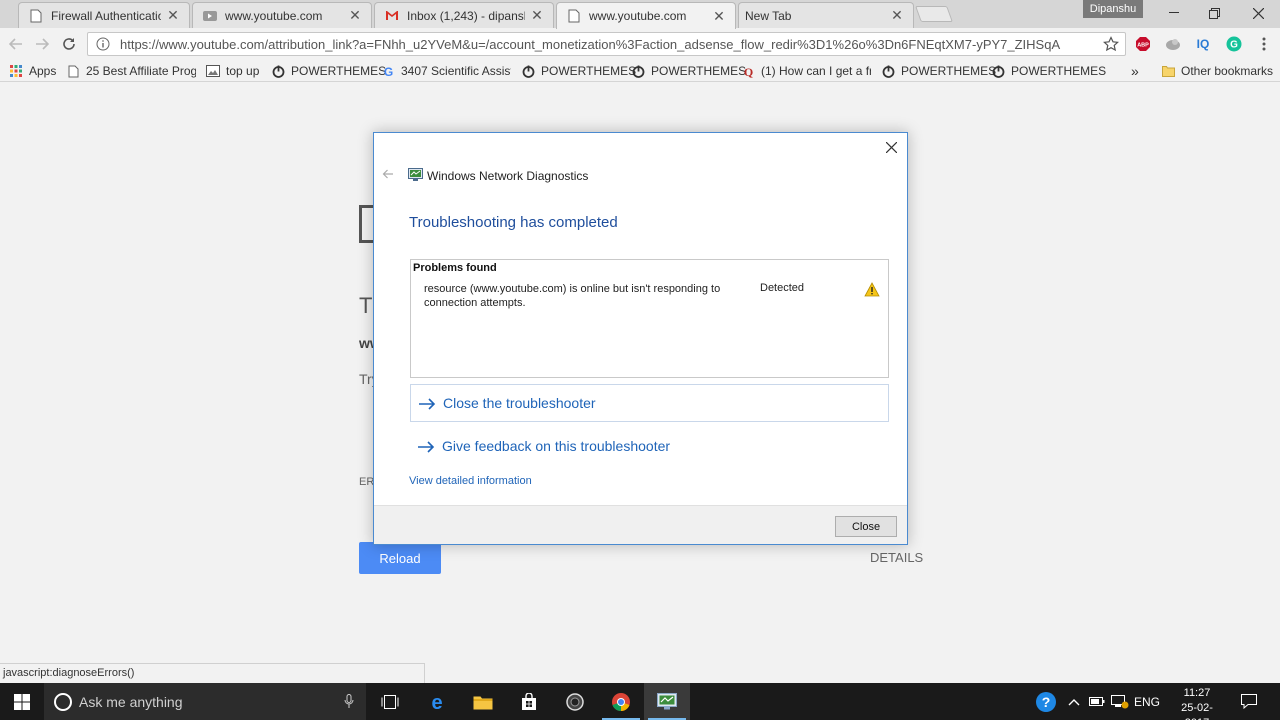 The image size is (1280, 720). Describe the element at coordinates (574, 16) in the screenshot. I see `document-icon` at that location.